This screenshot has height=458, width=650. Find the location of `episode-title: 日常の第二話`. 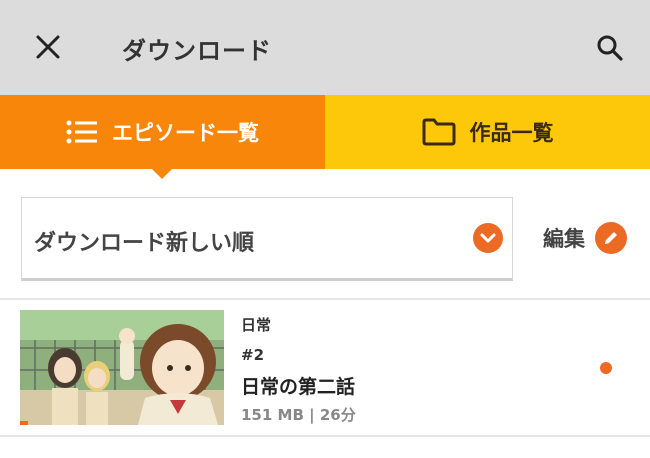

episode-title: 日常の第二話 is located at coordinates (298, 387).